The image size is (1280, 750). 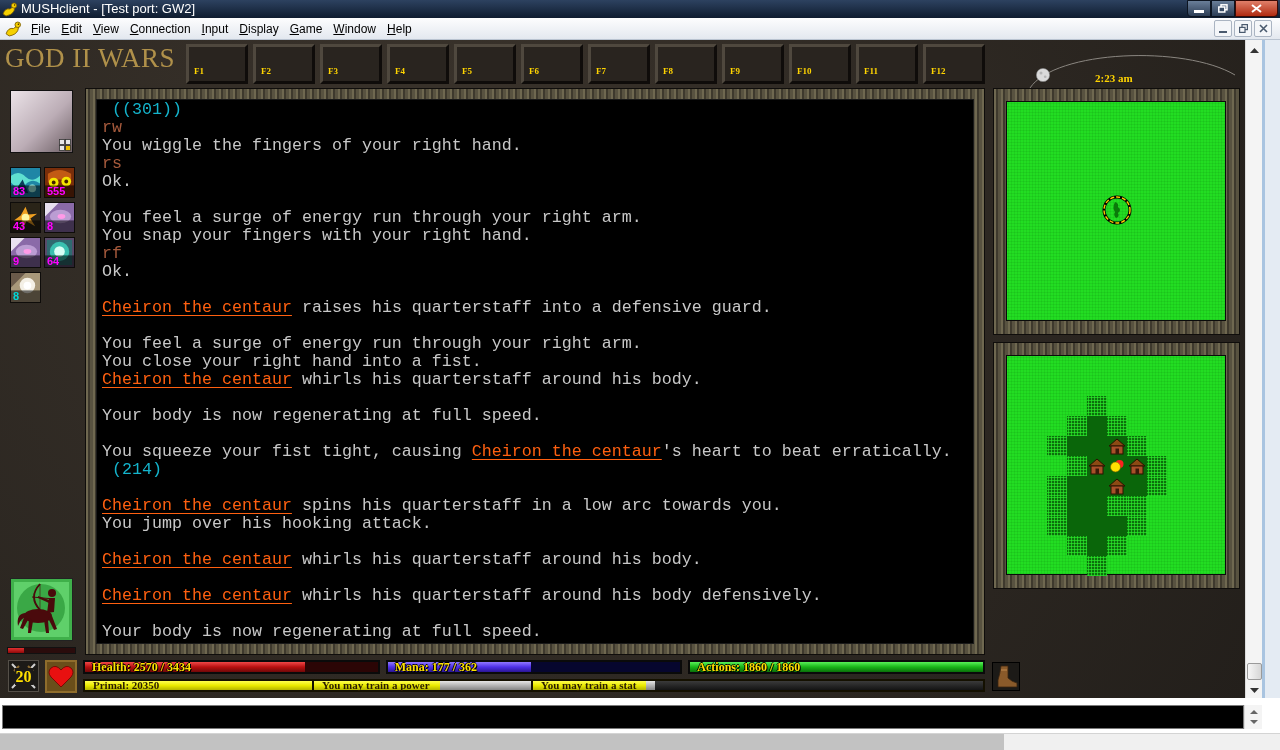 I want to click on function-key-button: F5, so click(x=485, y=64).